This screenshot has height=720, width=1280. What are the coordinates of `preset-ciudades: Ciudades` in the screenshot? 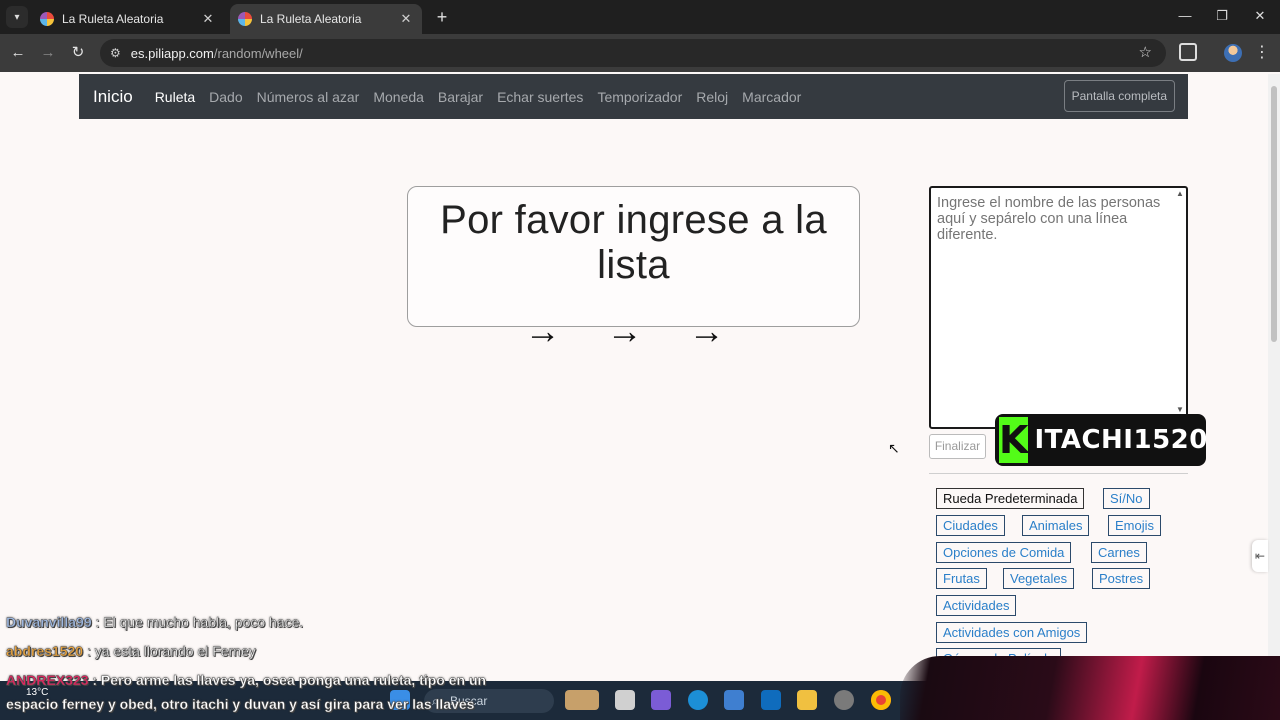 It's located at (970, 525).